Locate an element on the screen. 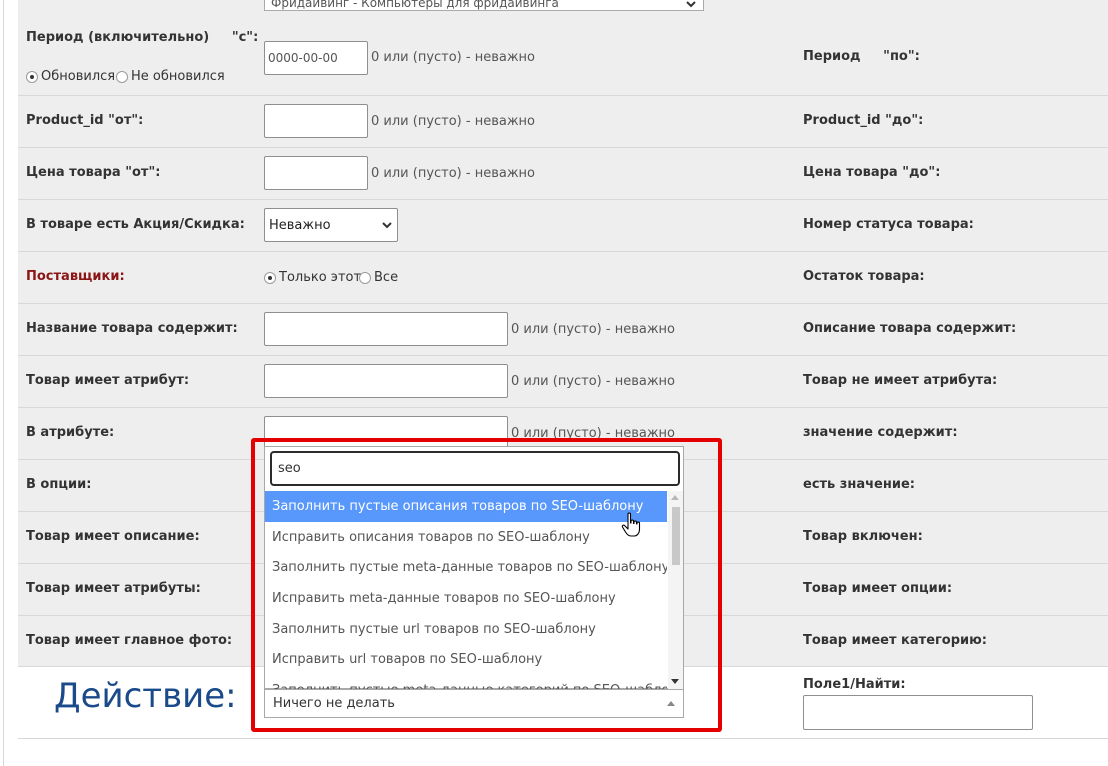 The image size is (1108, 766). radio-only-this-circle is located at coordinates (270, 277).